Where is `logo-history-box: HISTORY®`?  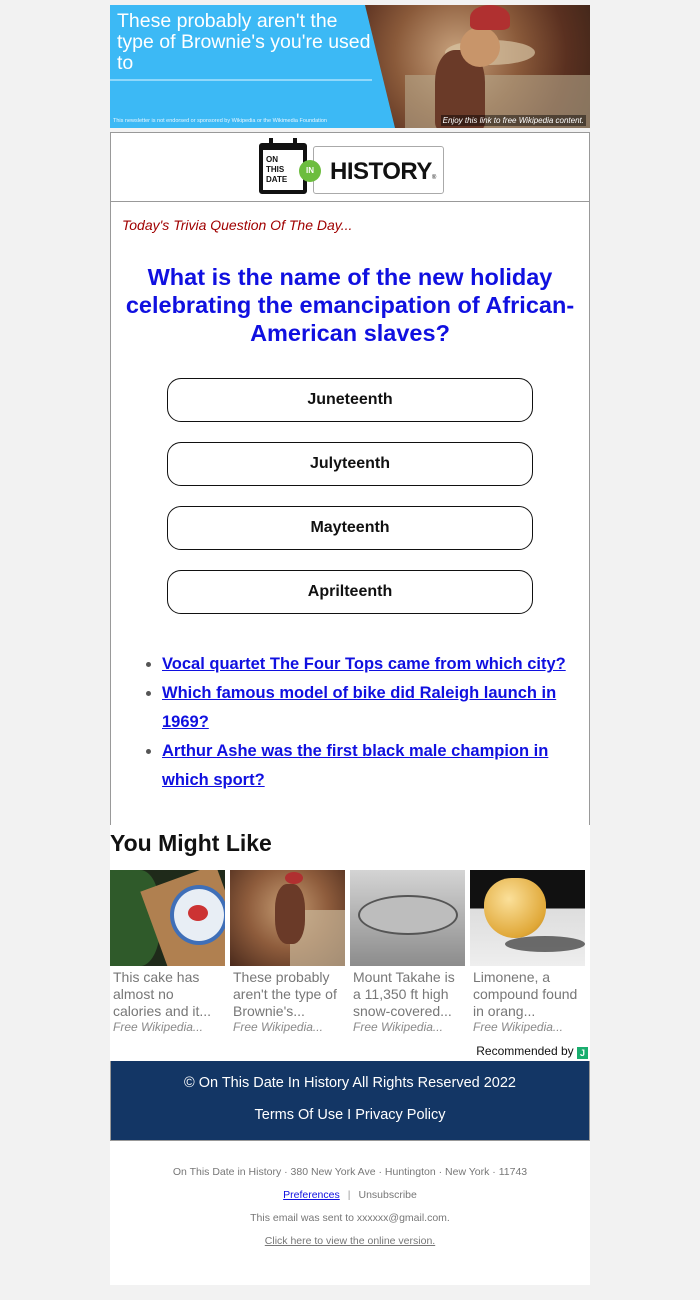
logo-history-box: HISTORY® is located at coordinates (378, 170).